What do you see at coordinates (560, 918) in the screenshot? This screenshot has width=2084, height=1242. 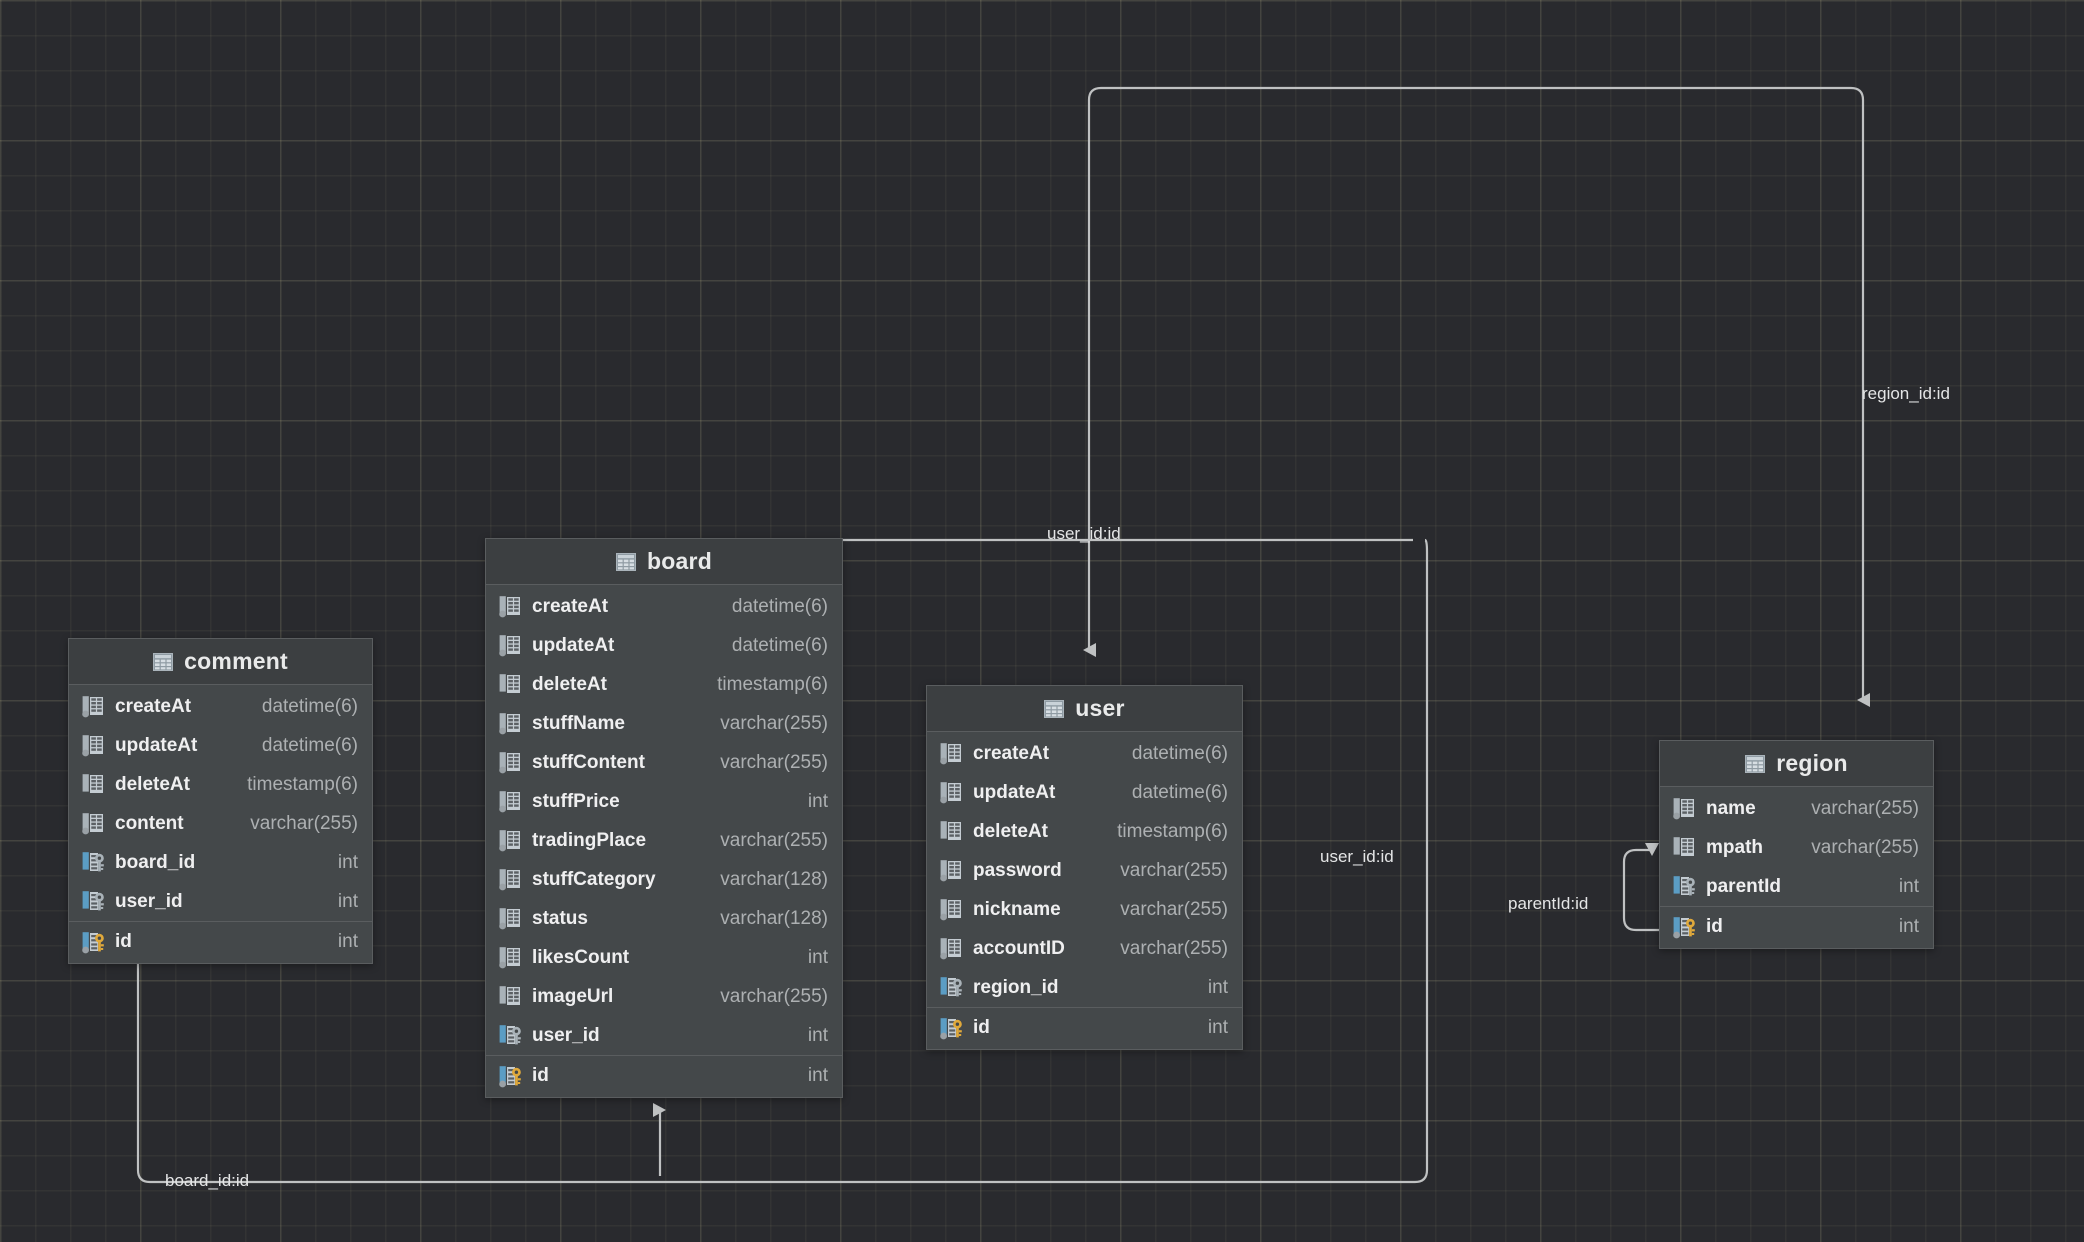 I see `column-name: status` at bounding box center [560, 918].